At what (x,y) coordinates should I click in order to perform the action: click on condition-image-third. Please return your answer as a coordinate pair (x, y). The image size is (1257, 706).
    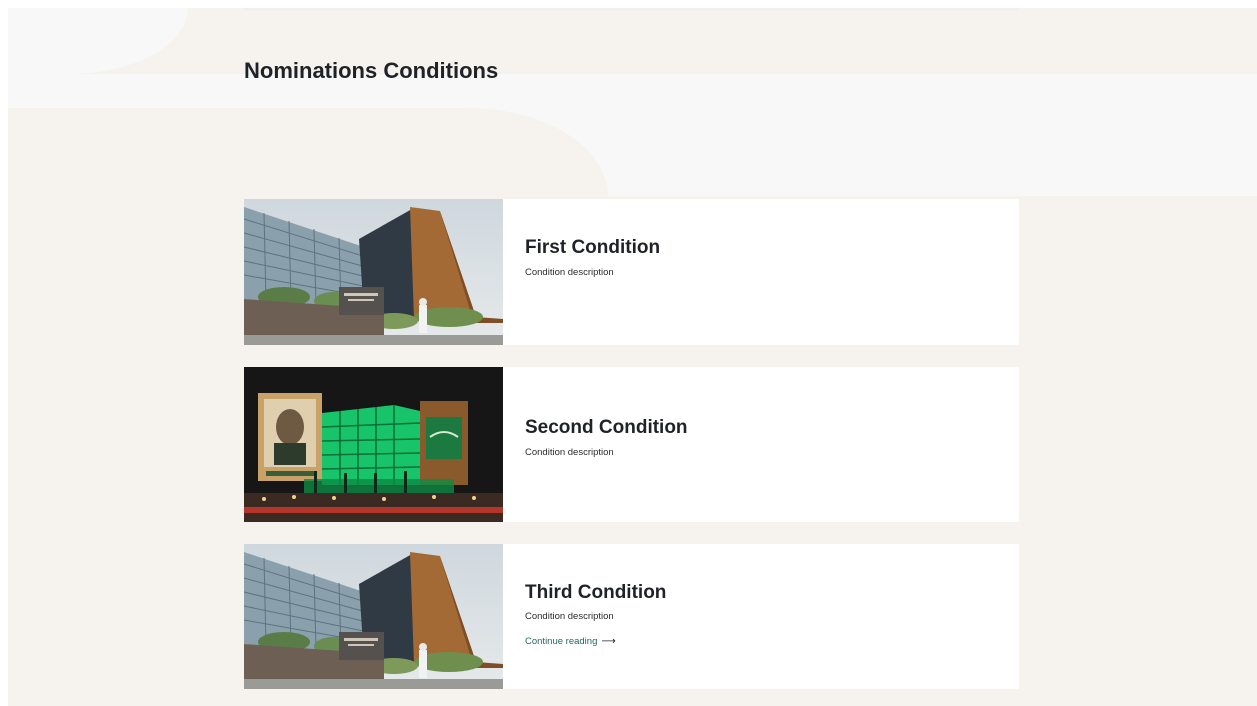
    Looking at the image, I should click on (373, 616).